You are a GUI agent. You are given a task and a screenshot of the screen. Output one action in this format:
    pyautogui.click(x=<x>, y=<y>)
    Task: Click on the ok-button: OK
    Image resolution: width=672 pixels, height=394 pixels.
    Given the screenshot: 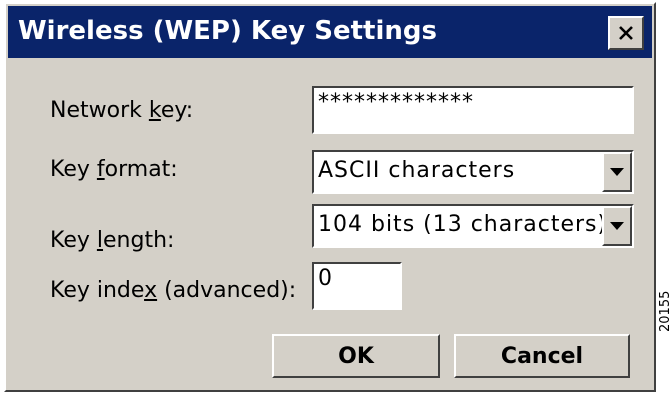 What is the action you would take?
    pyautogui.click(x=356, y=356)
    